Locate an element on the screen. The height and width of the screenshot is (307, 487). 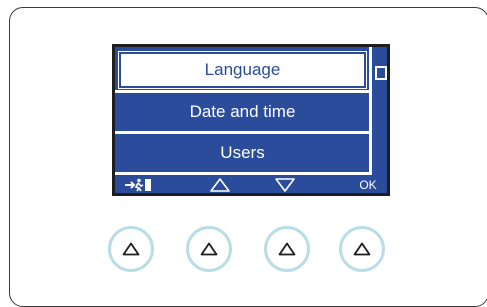
triangle-up-outline-icon is located at coordinates (220, 185).